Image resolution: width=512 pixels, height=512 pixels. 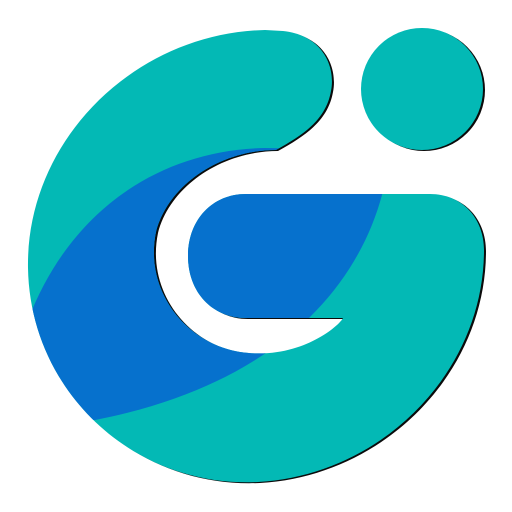 What do you see at coordinates (422, 89) in the screenshot?
I see `logo-dot` at bounding box center [422, 89].